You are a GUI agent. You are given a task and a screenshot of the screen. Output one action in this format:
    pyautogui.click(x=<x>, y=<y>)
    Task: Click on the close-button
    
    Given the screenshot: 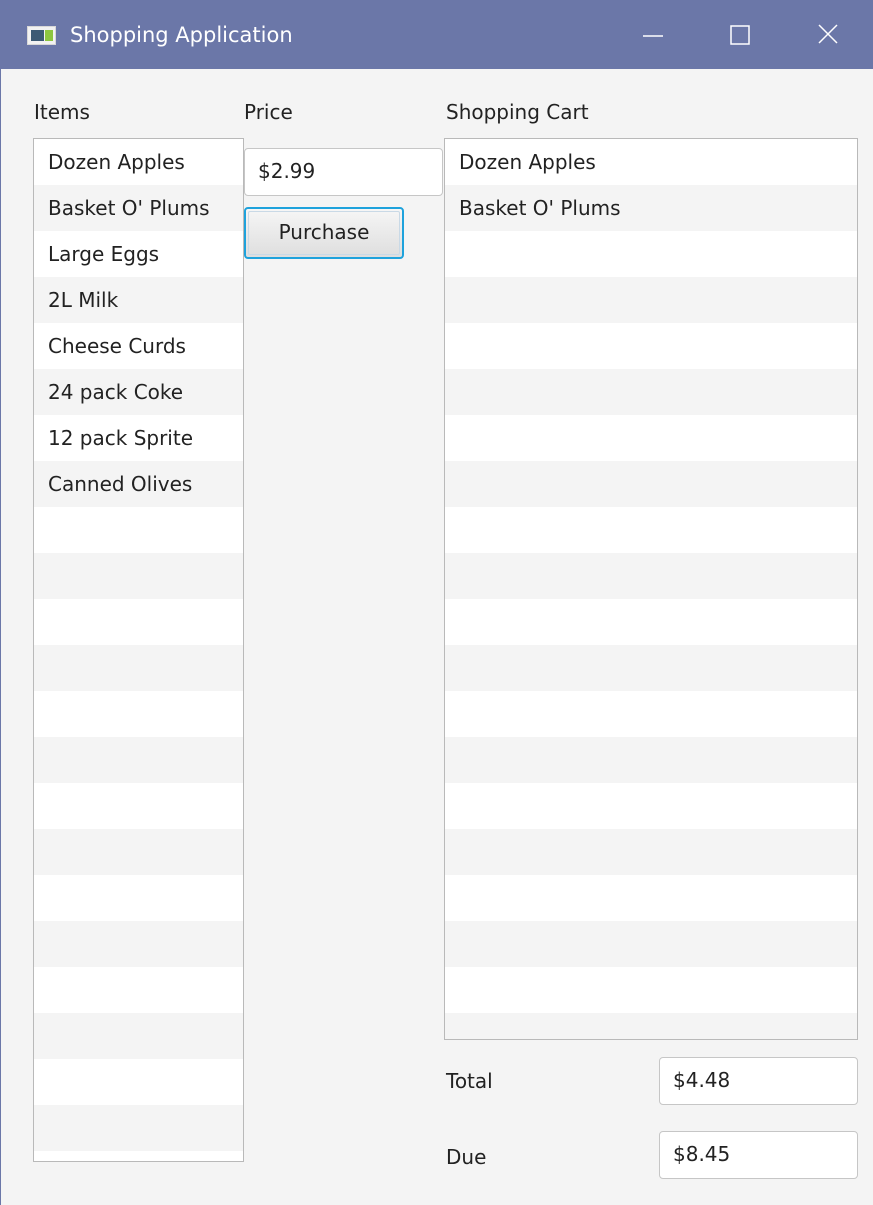 What is the action you would take?
    pyautogui.click(x=828, y=34)
    